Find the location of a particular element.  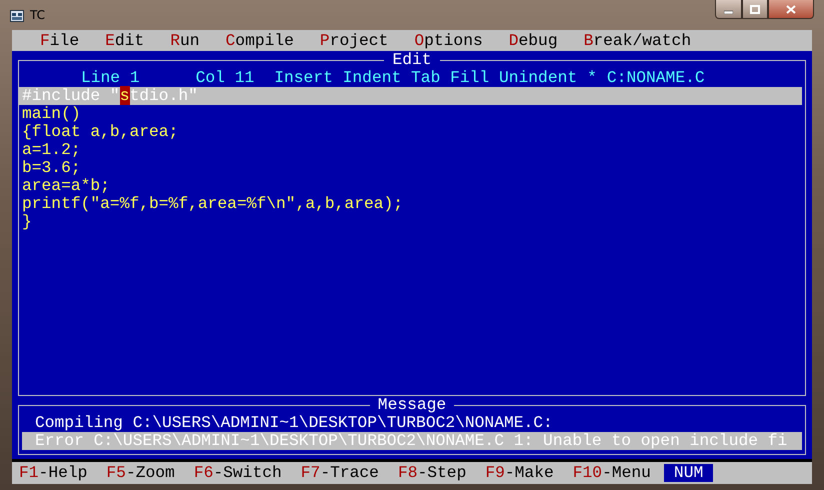

menu-item: File is located at coordinates (60, 41).